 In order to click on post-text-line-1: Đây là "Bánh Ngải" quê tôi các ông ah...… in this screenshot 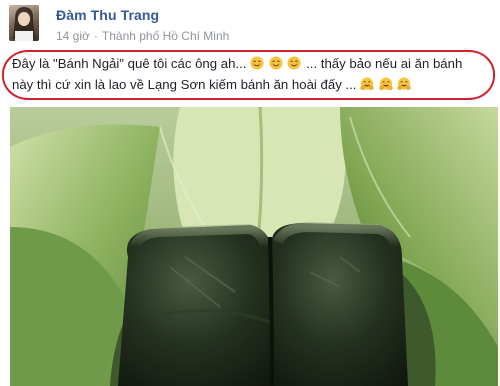, I will do `click(237, 63)`.